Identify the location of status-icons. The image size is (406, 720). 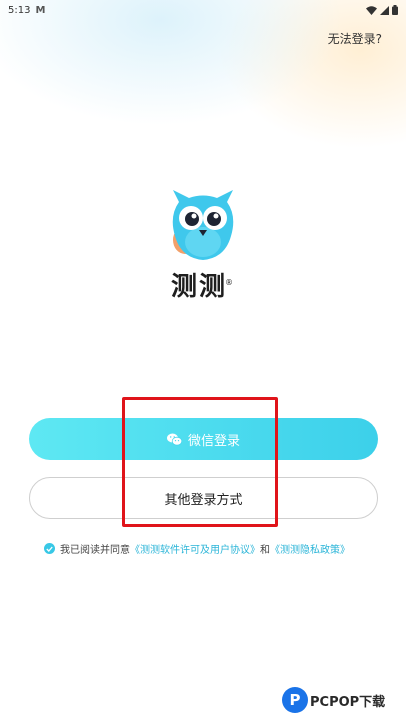
(382, 10).